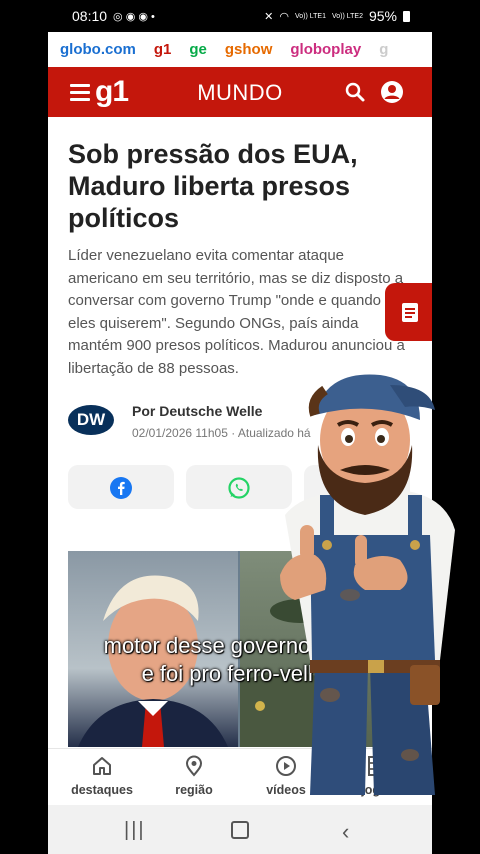 This screenshot has width=480, height=854. Describe the element at coordinates (383, 49) in the screenshot. I see `portal-link-more: g` at that location.